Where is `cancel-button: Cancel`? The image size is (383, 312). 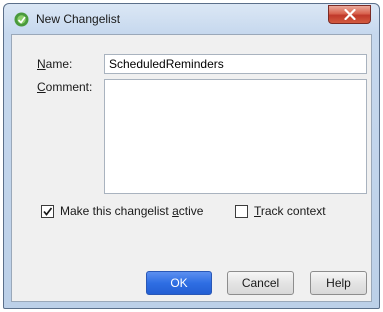
cancel-button: Cancel is located at coordinates (260, 283).